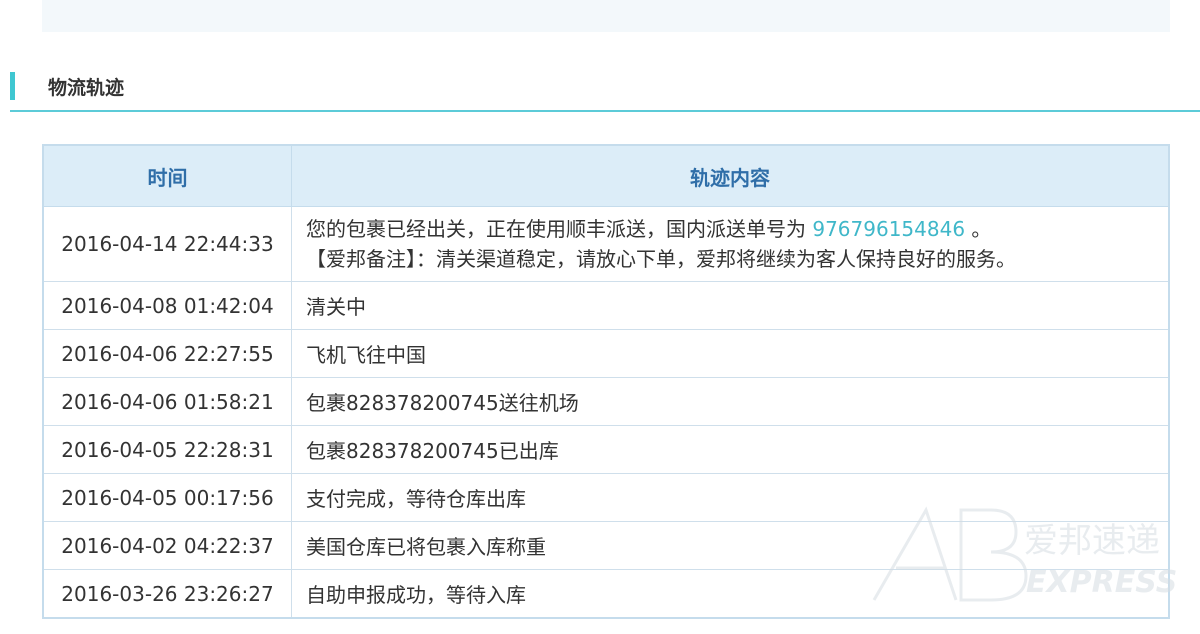 Image resolution: width=1200 pixels, height=634 pixels. What do you see at coordinates (167, 401) in the screenshot?
I see `row-time: 2016-04-06 01:58:21` at bounding box center [167, 401].